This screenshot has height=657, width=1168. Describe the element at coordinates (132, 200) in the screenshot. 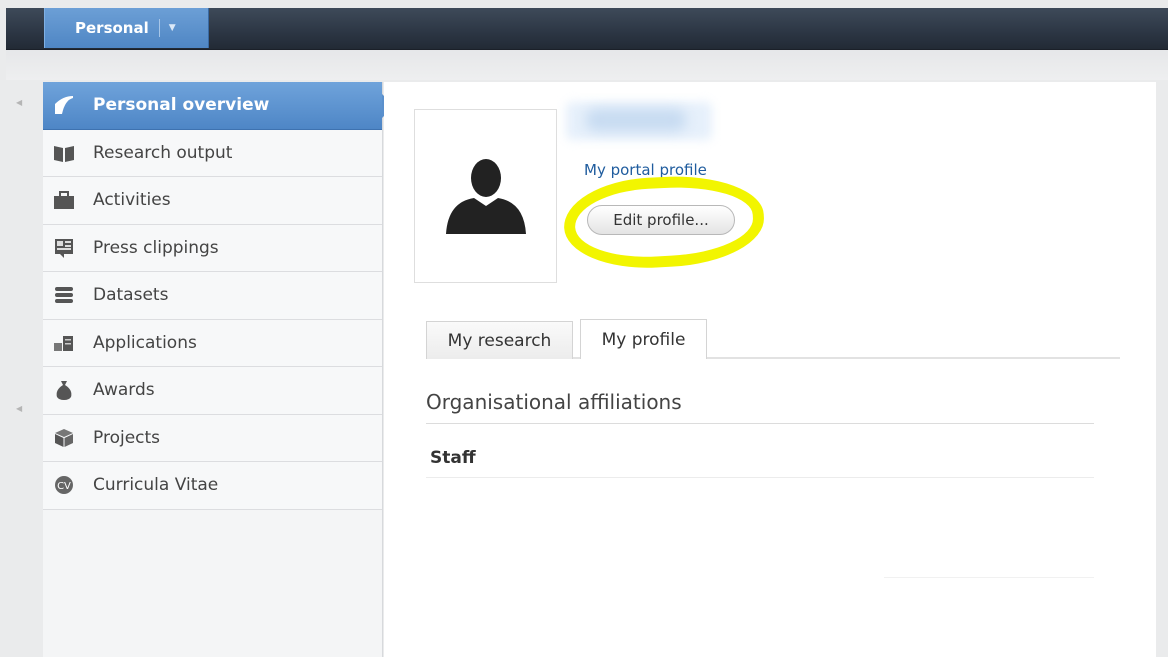

I see `sidebar-item-label: Activities` at that location.